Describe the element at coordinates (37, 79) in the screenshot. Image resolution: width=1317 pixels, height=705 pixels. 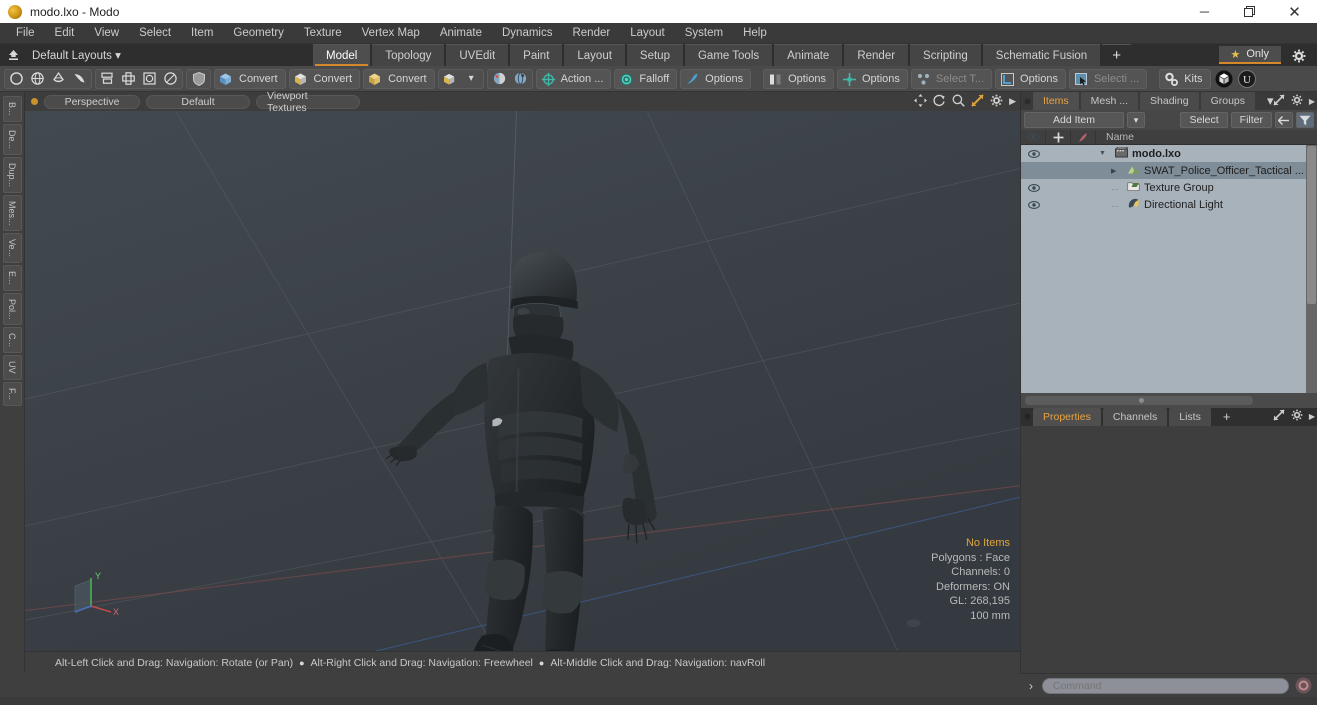
I see `sphere-icon` at that location.